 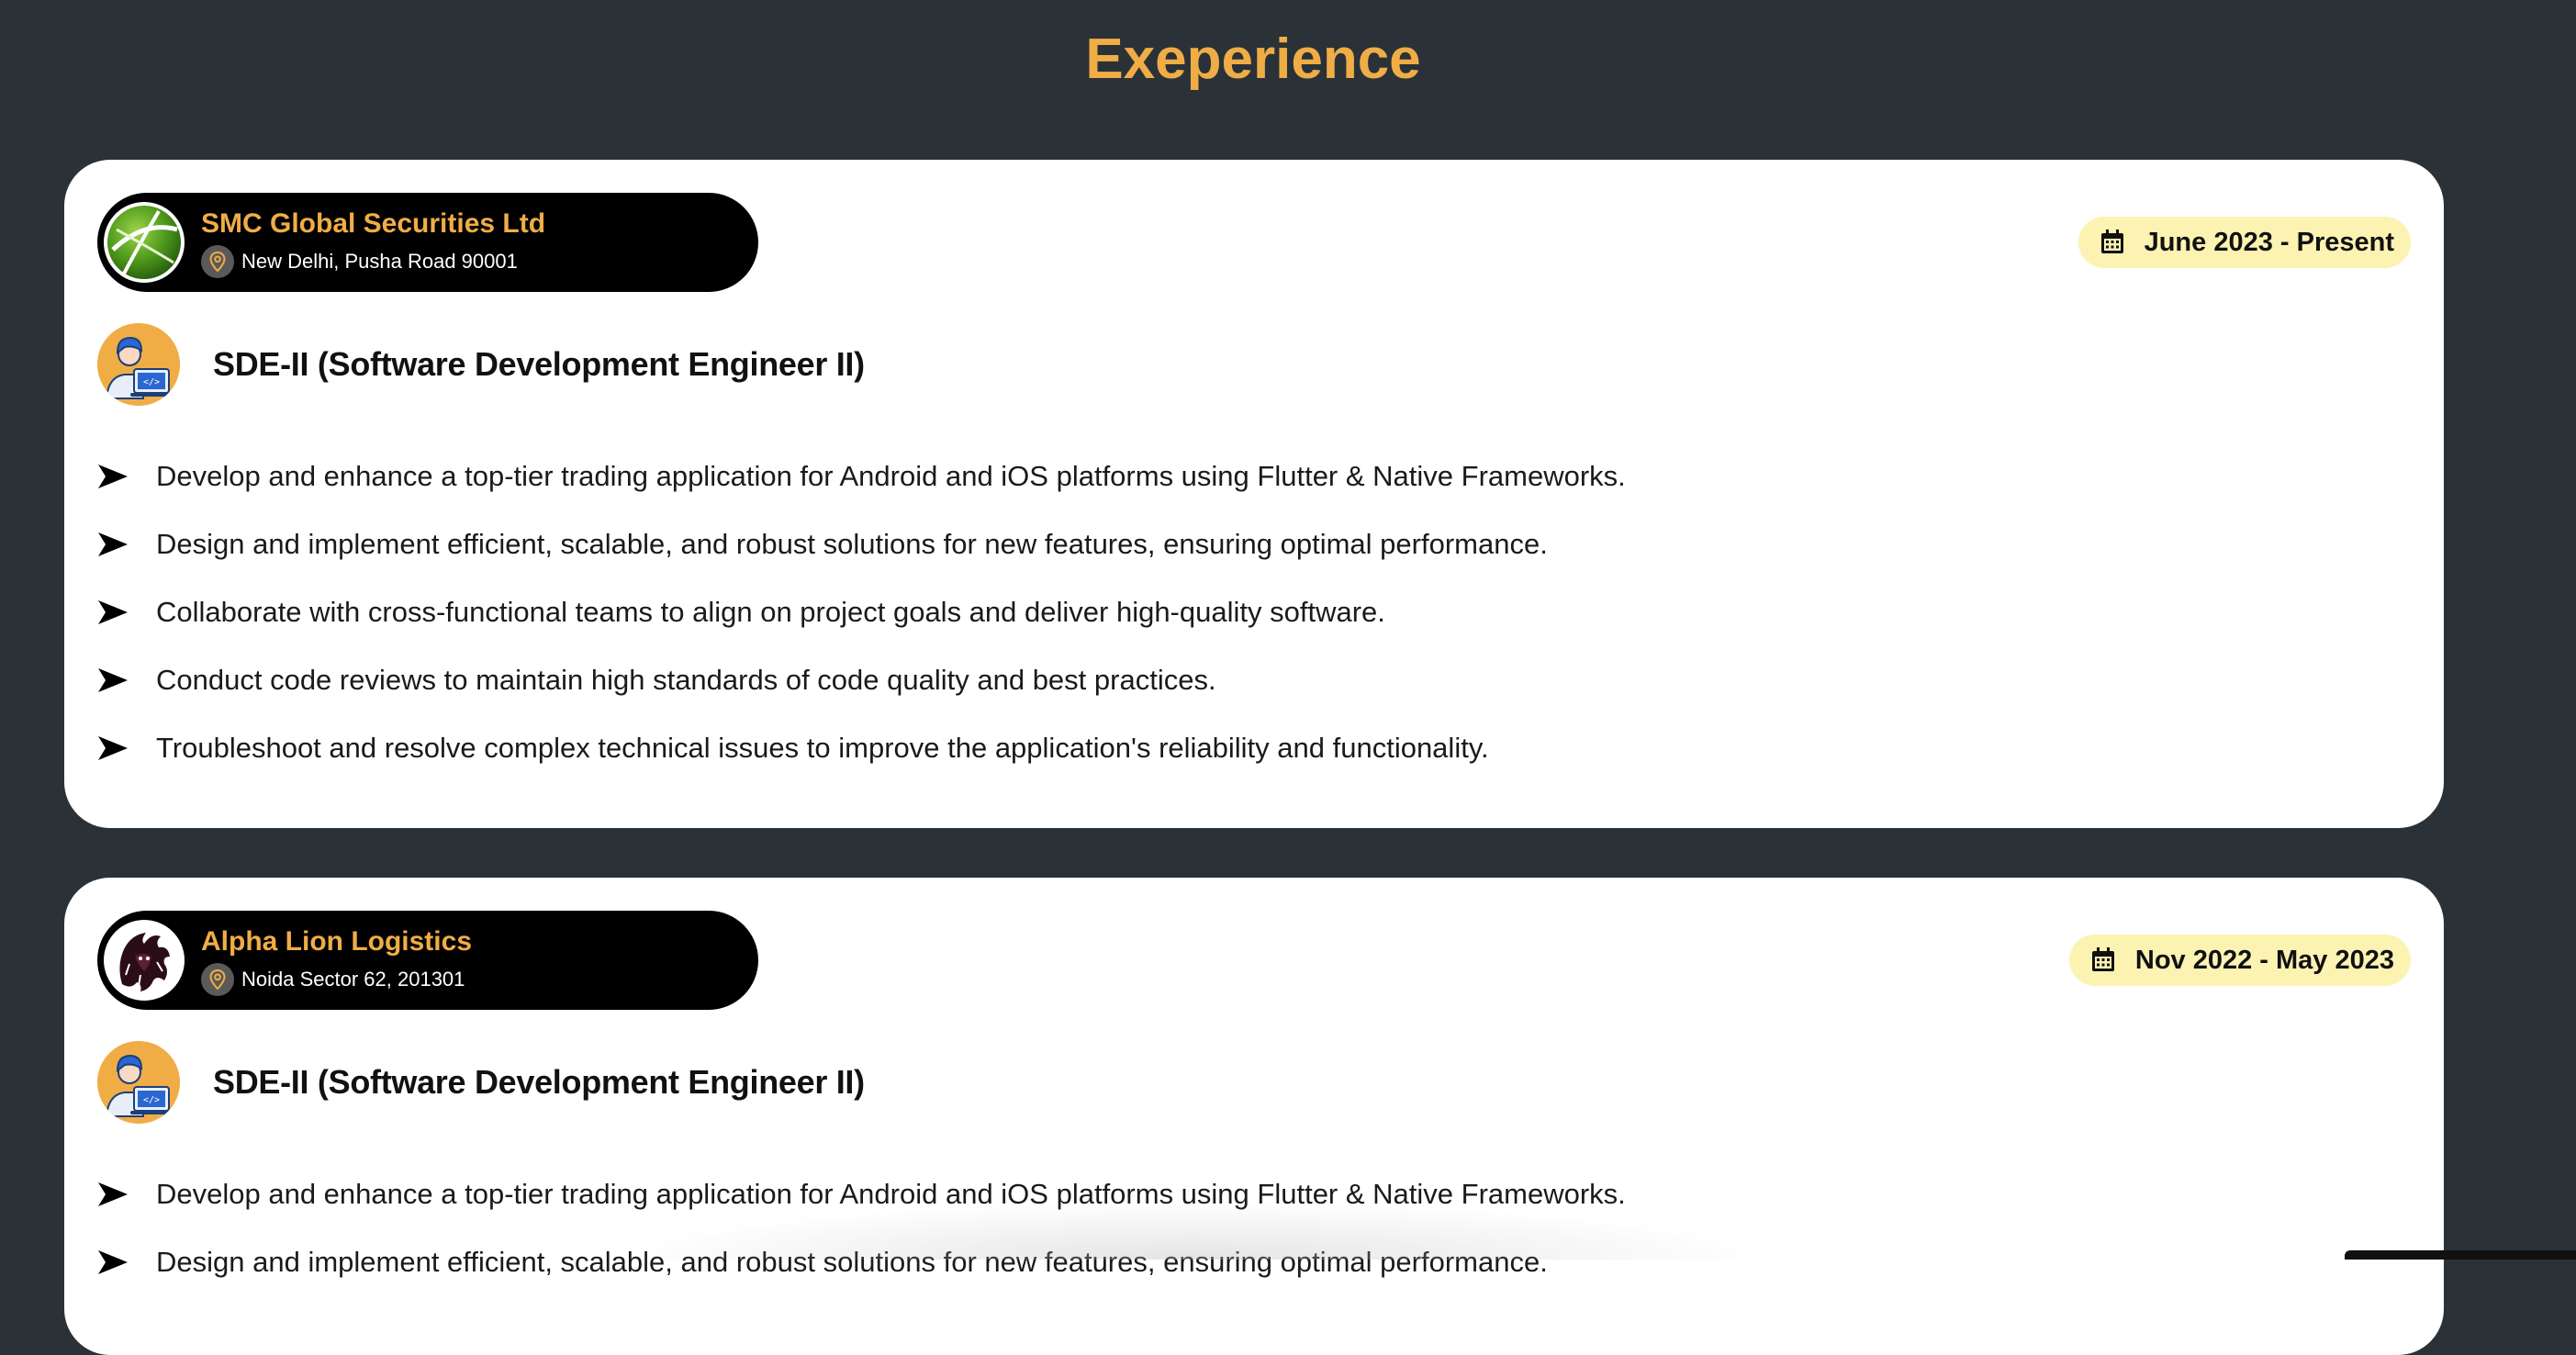 I want to click on company-name: SMC Global Securities Ltd, so click(x=373, y=223).